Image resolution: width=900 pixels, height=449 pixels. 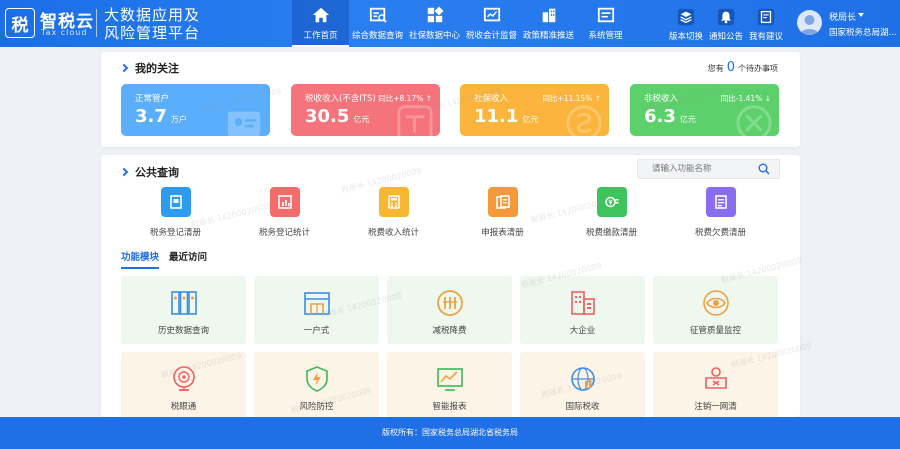 I want to click on public-query-title: 公共查询, so click(x=149, y=172).